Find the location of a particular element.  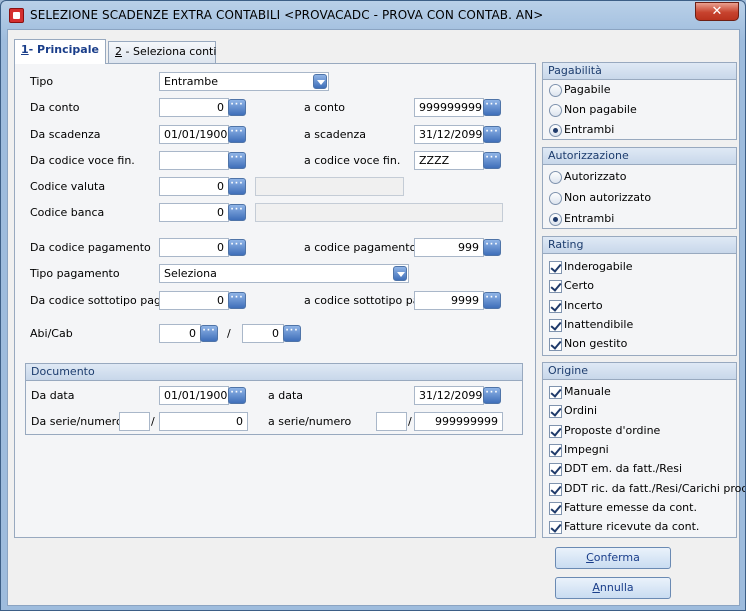

check-ordini: Ordini is located at coordinates (573, 411).